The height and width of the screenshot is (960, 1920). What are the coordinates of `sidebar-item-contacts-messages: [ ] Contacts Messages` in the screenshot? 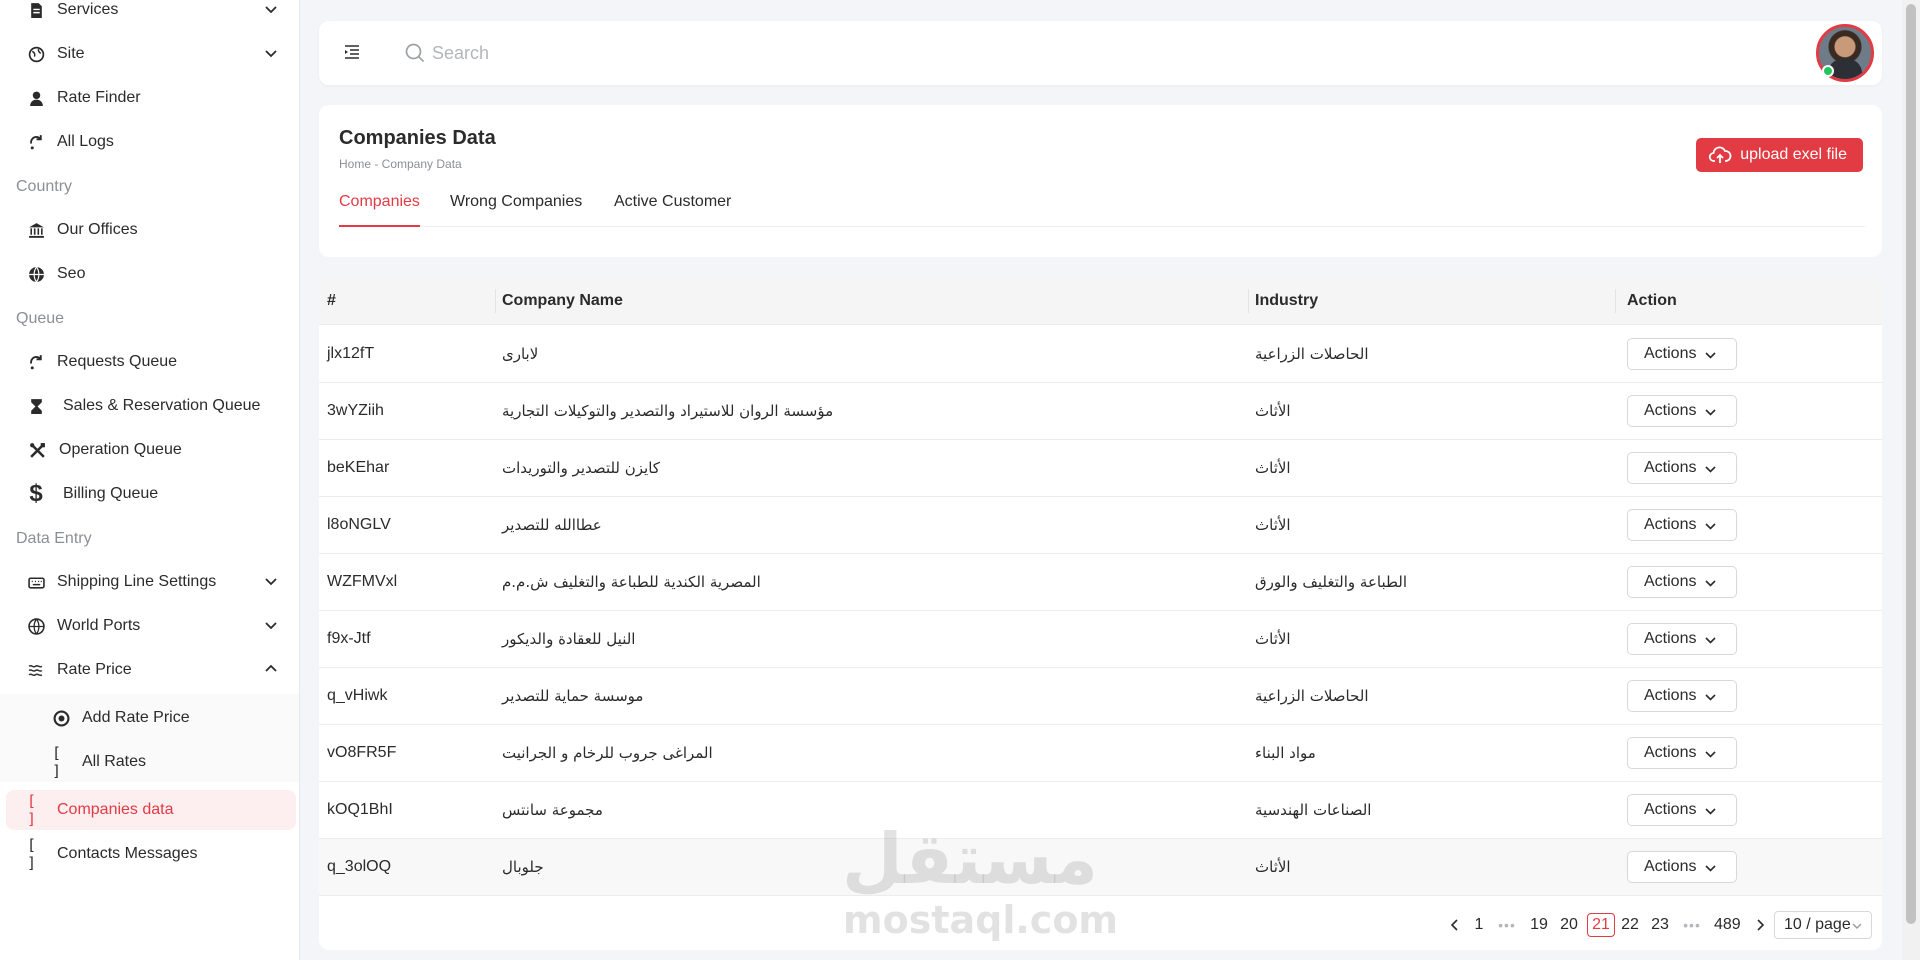 It's located at (149, 854).